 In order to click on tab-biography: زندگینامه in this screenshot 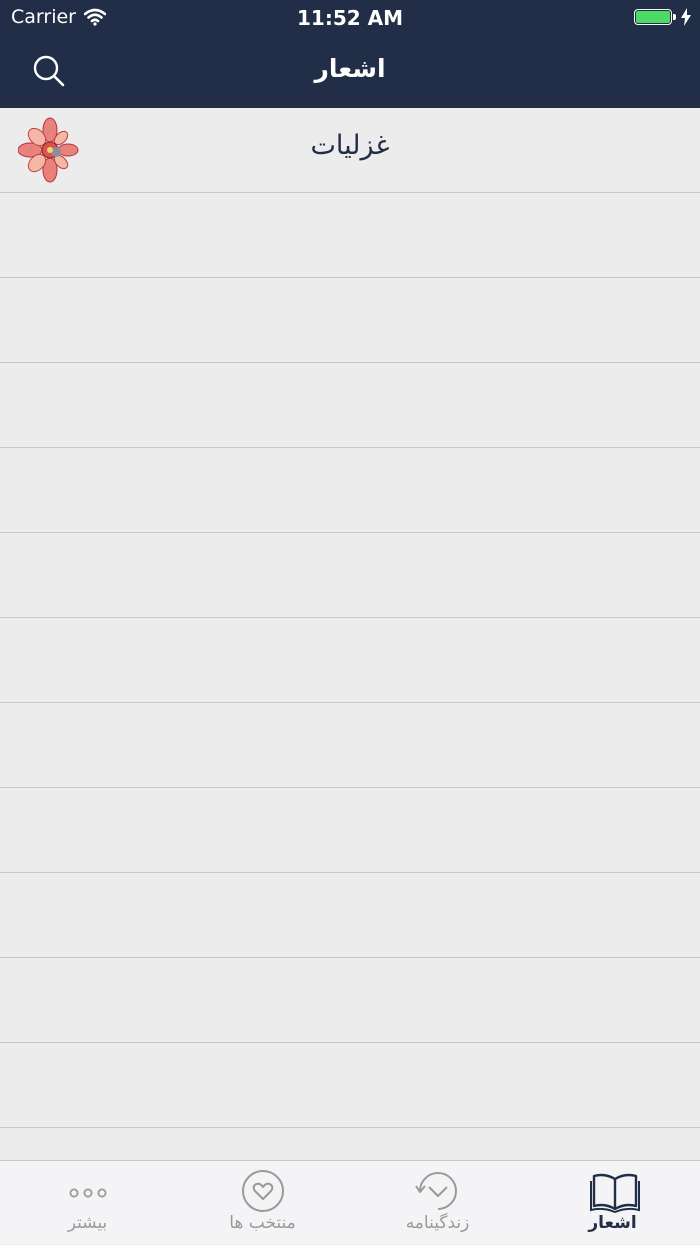, I will do `click(437, 1203)`.